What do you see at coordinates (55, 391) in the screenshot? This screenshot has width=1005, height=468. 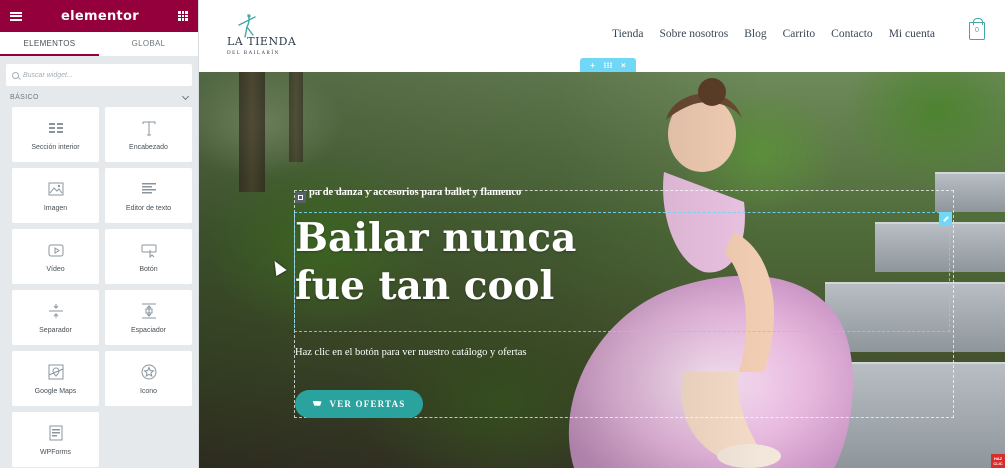 I see `widget-label: Google Maps` at bounding box center [55, 391].